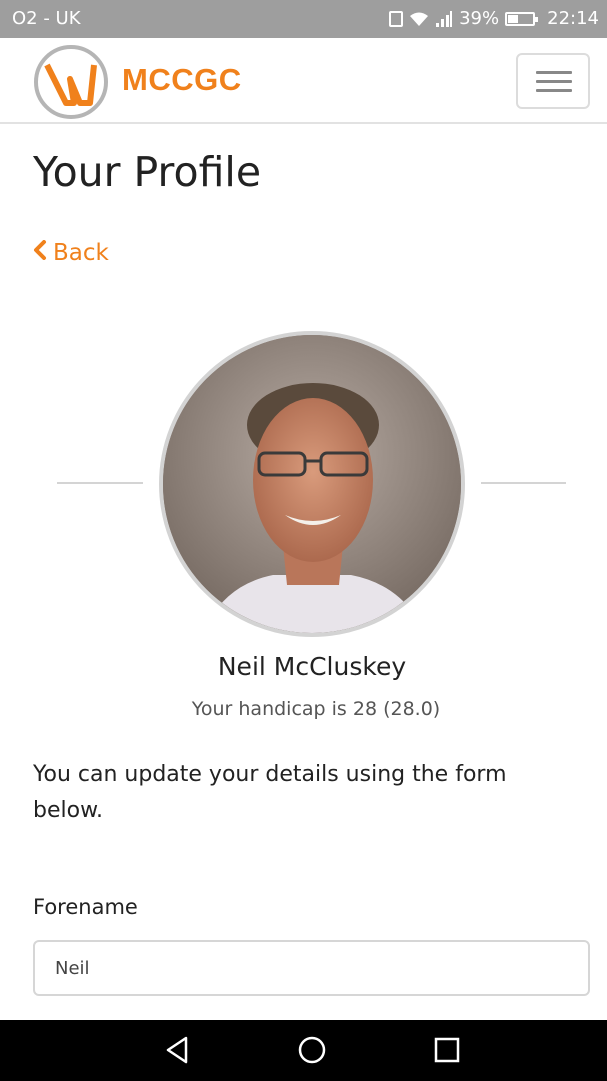 Image resolution: width=607 pixels, height=1081 pixels. I want to click on android-nav-bar, so click(303, 1050).